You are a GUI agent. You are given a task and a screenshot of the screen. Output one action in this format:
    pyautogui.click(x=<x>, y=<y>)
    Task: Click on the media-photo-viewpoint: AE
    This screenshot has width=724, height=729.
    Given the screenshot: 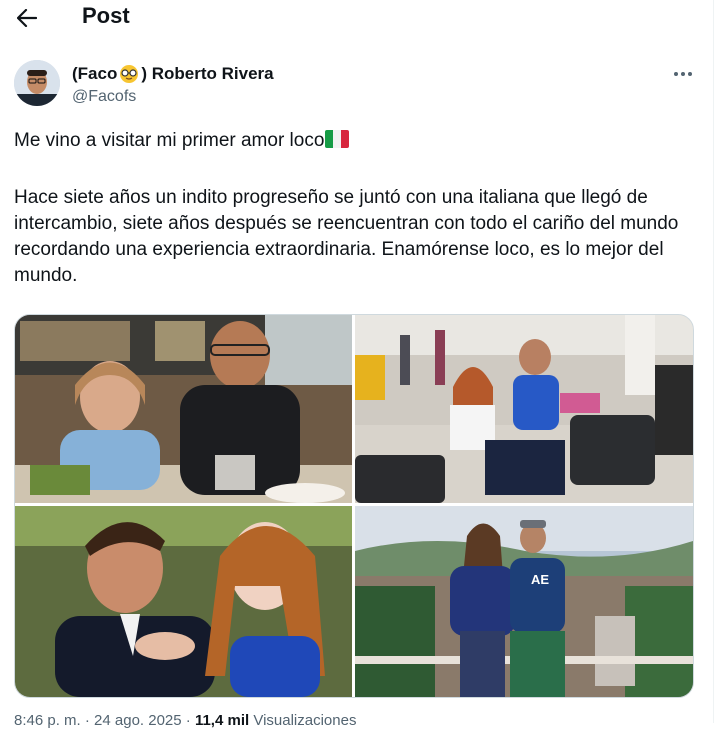 What is the action you would take?
    pyautogui.click(x=524, y=601)
    